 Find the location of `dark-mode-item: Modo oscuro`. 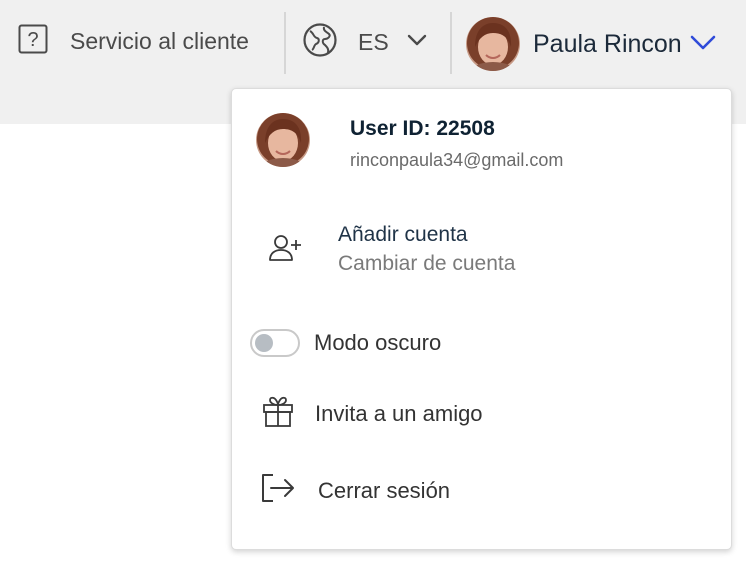

dark-mode-item: Modo oscuro is located at coordinates (345, 343).